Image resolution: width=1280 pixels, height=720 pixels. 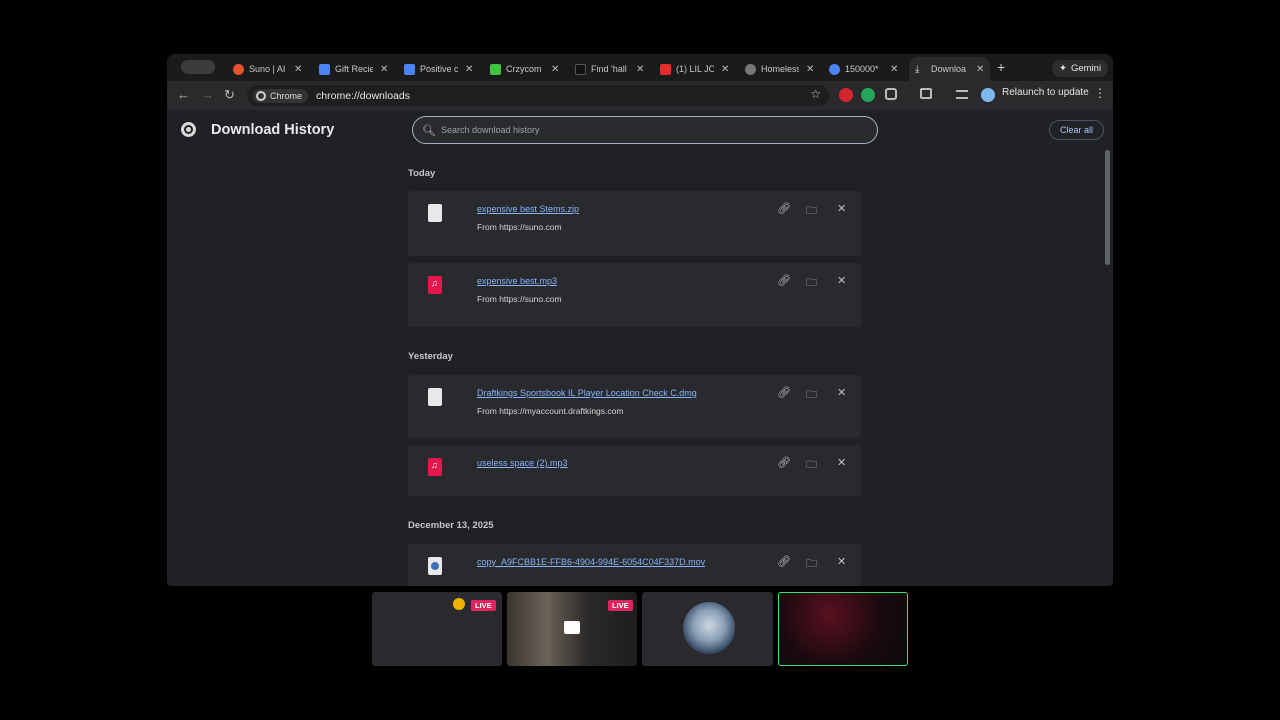 What do you see at coordinates (495, 69) in the screenshot?
I see `kick-icon` at bounding box center [495, 69].